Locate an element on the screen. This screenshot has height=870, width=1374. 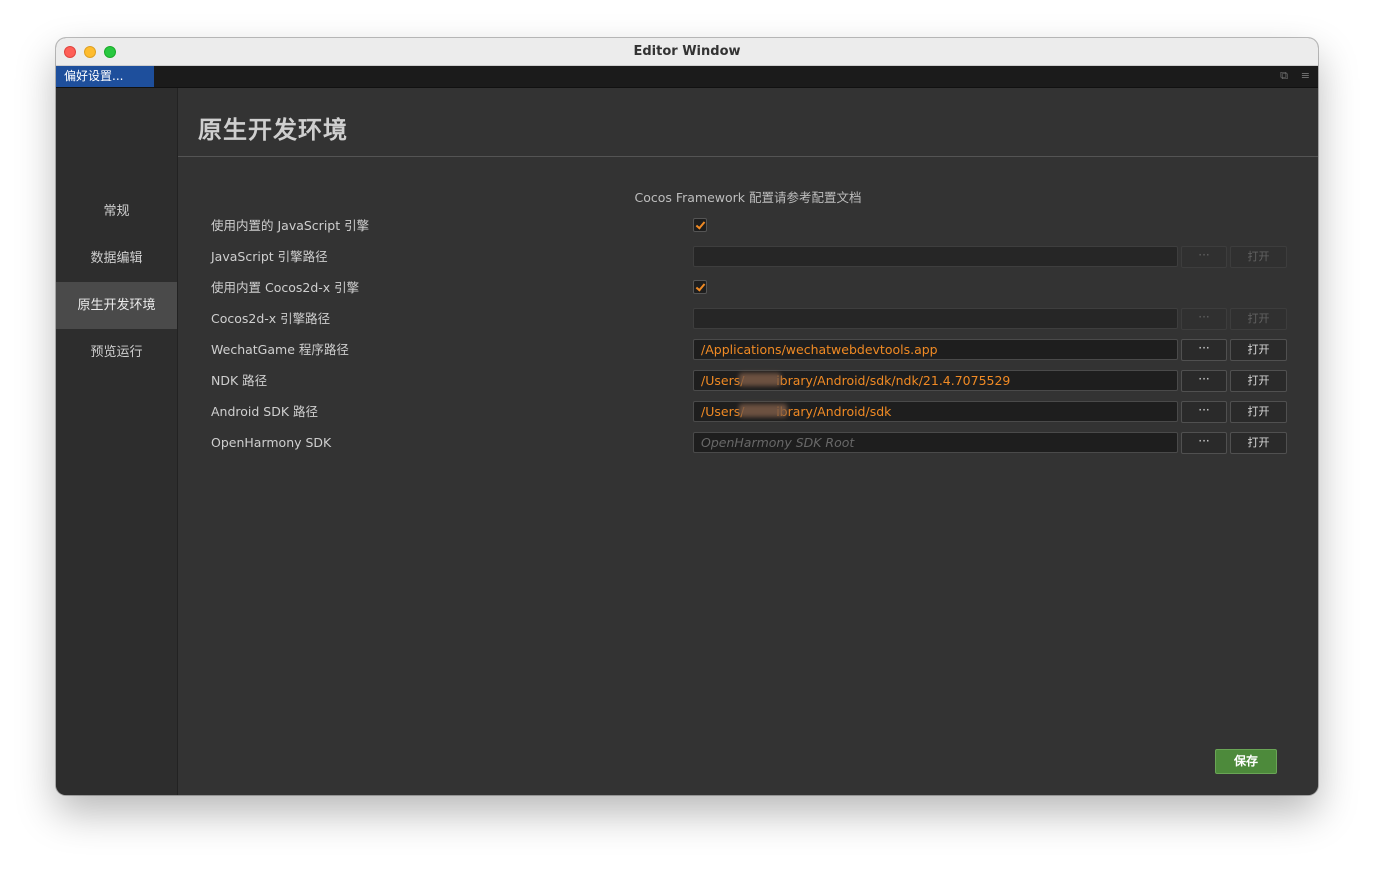
popout-icon: ⧉ is located at coordinates (1284, 76).